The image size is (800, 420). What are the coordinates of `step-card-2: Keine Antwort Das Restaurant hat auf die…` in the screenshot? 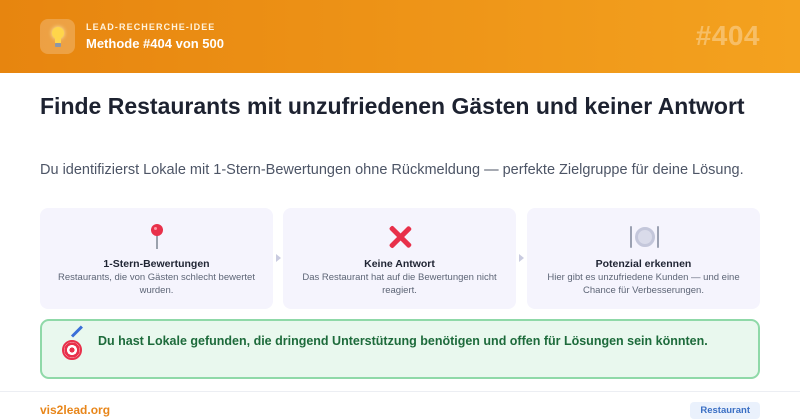 It's located at (399, 258).